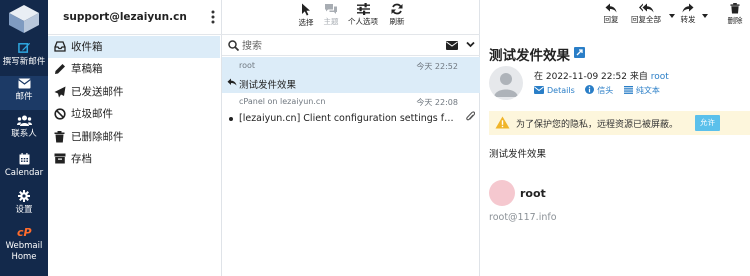 The height and width of the screenshot is (276, 750). What do you see at coordinates (134, 159) in the screenshot?
I see `folder-archive: 存档` at bounding box center [134, 159].